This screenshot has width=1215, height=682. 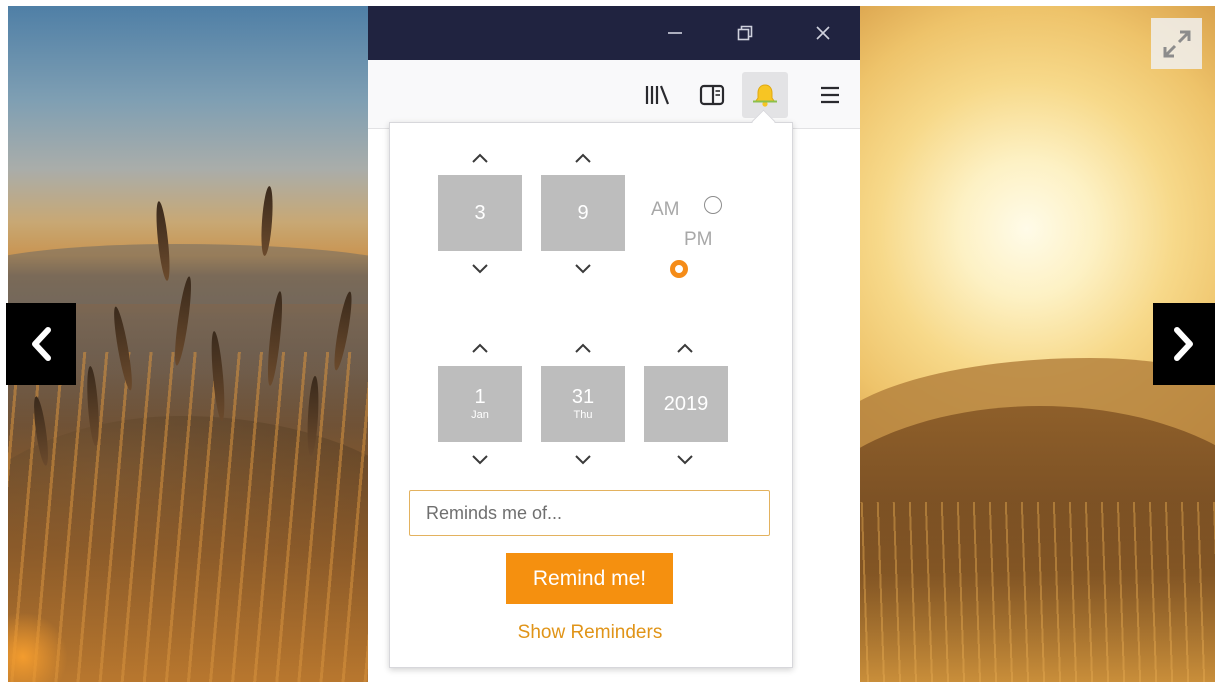 What do you see at coordinates (1037, 592) in the screenshot?
I see `brush-field` at bounding box center [1037, 592].